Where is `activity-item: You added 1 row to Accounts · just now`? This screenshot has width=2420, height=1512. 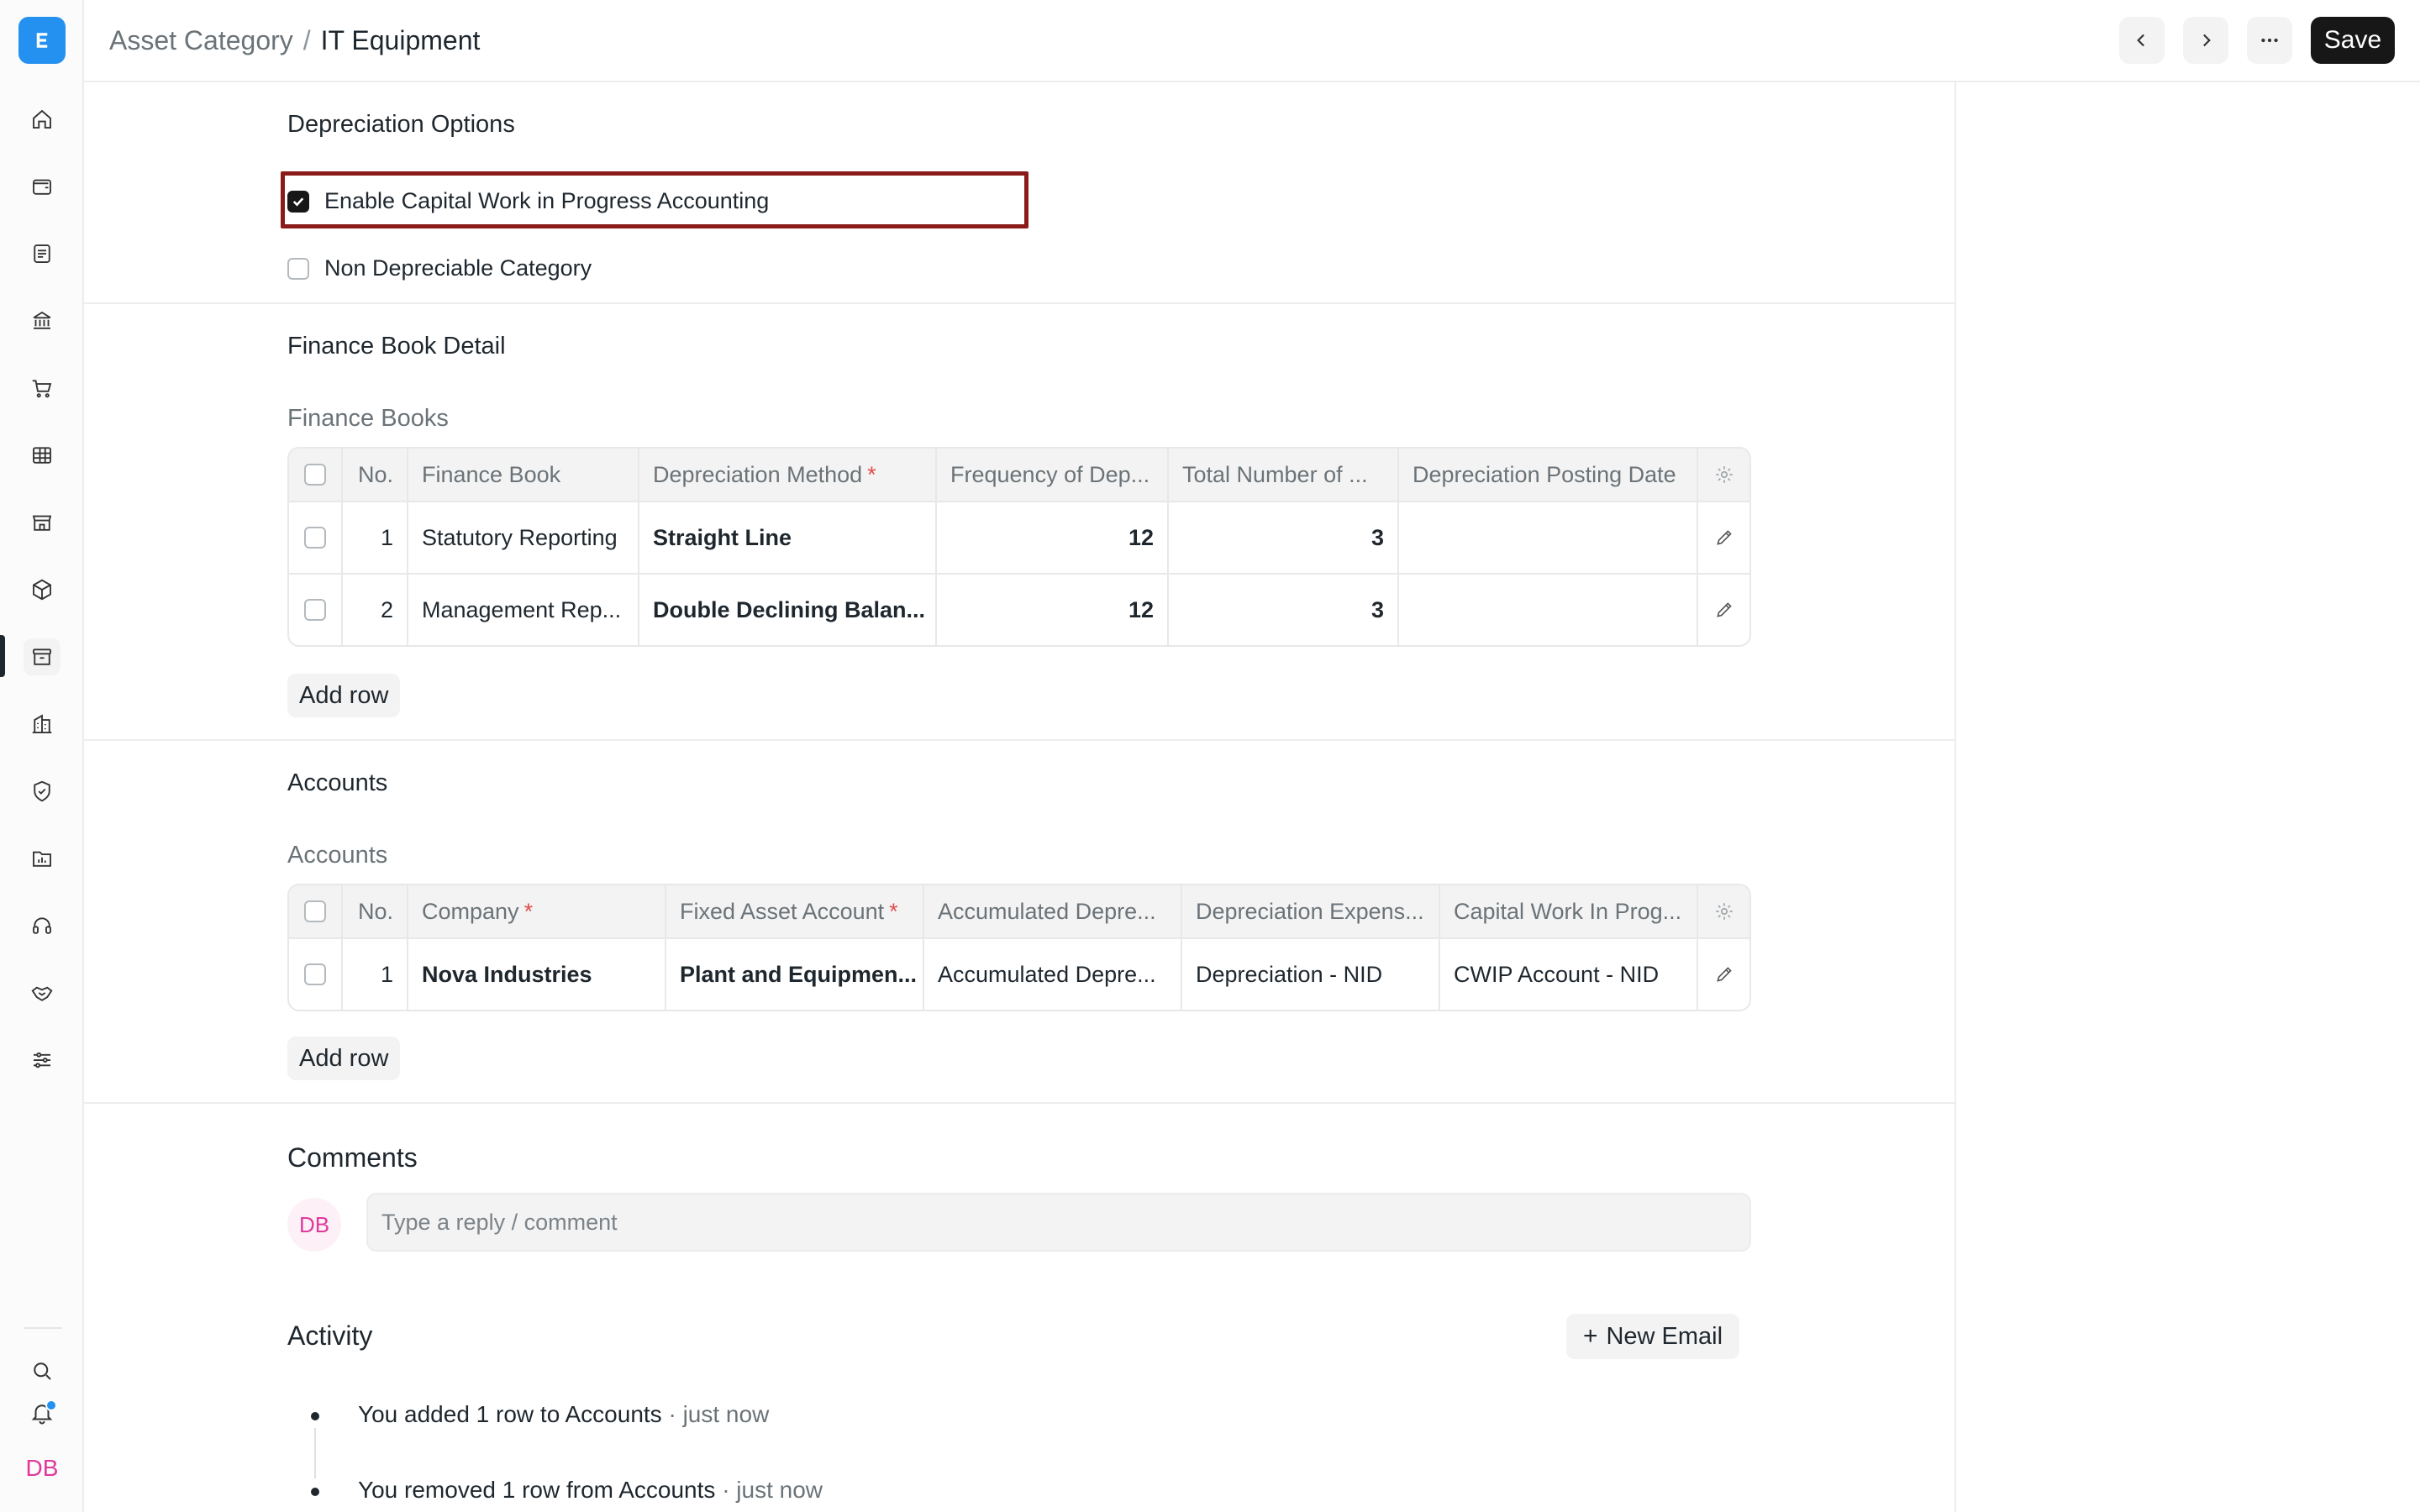 activity-item: You added 1 row to Accounts · just now is located at coordinates (563, 1414).